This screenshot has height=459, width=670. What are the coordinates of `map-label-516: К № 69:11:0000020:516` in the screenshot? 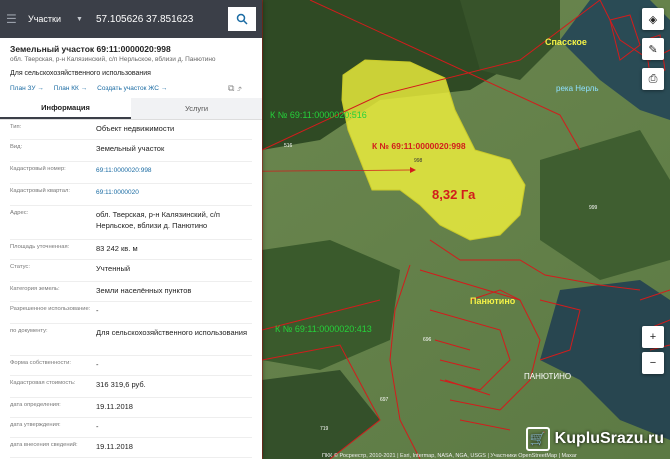 It's located at (318, 115).